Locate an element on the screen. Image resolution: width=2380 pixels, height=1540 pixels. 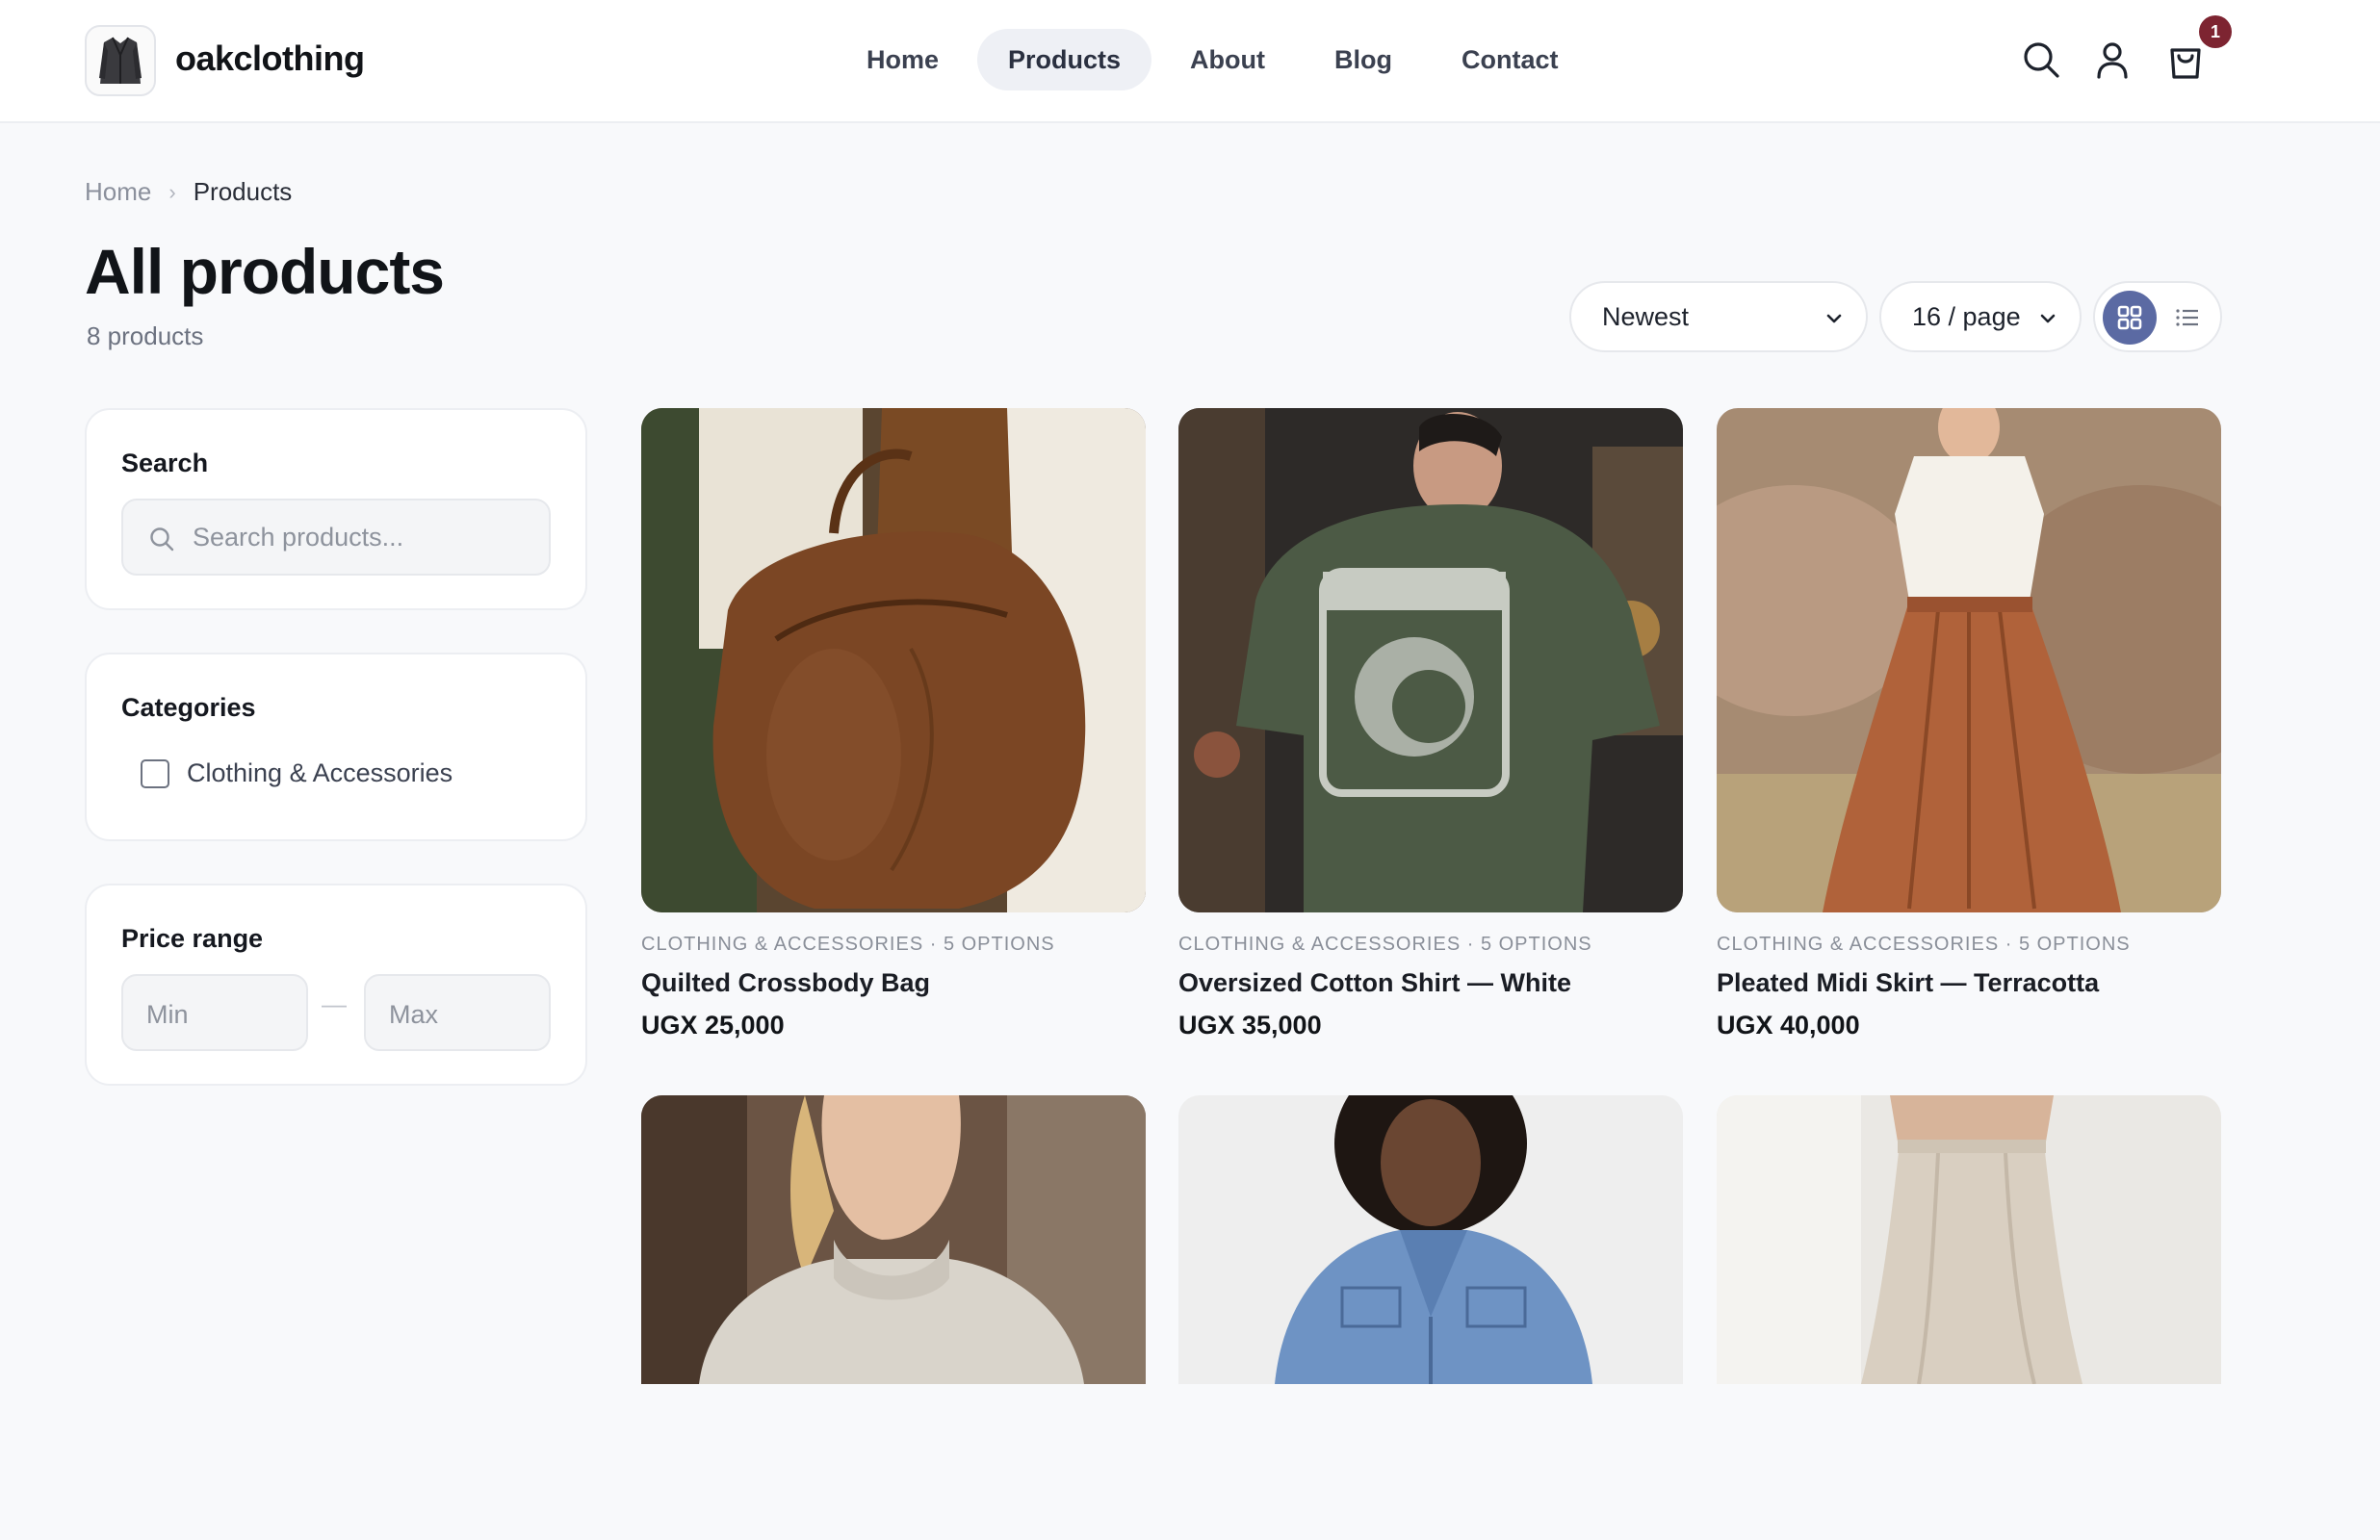
per-page-value: 16 / page is located at coordinates (1967, 316).